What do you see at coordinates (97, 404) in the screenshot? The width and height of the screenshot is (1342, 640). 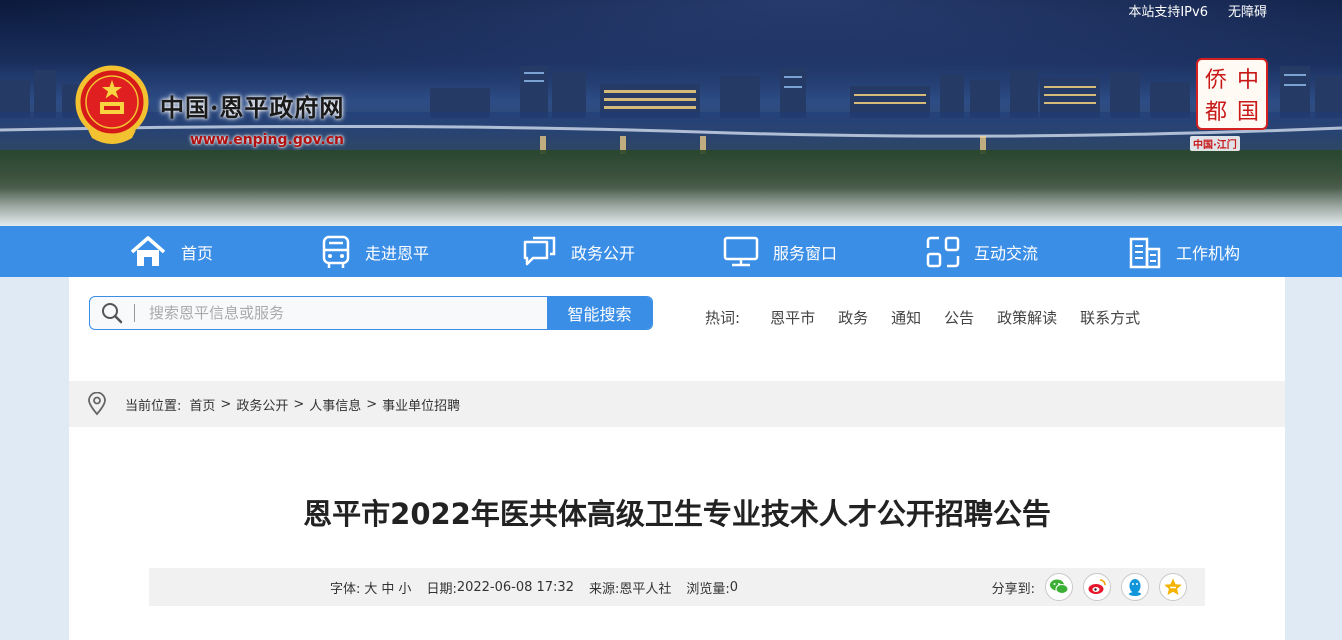 I see `location-pin-icon` at bounding box center [97, 404].